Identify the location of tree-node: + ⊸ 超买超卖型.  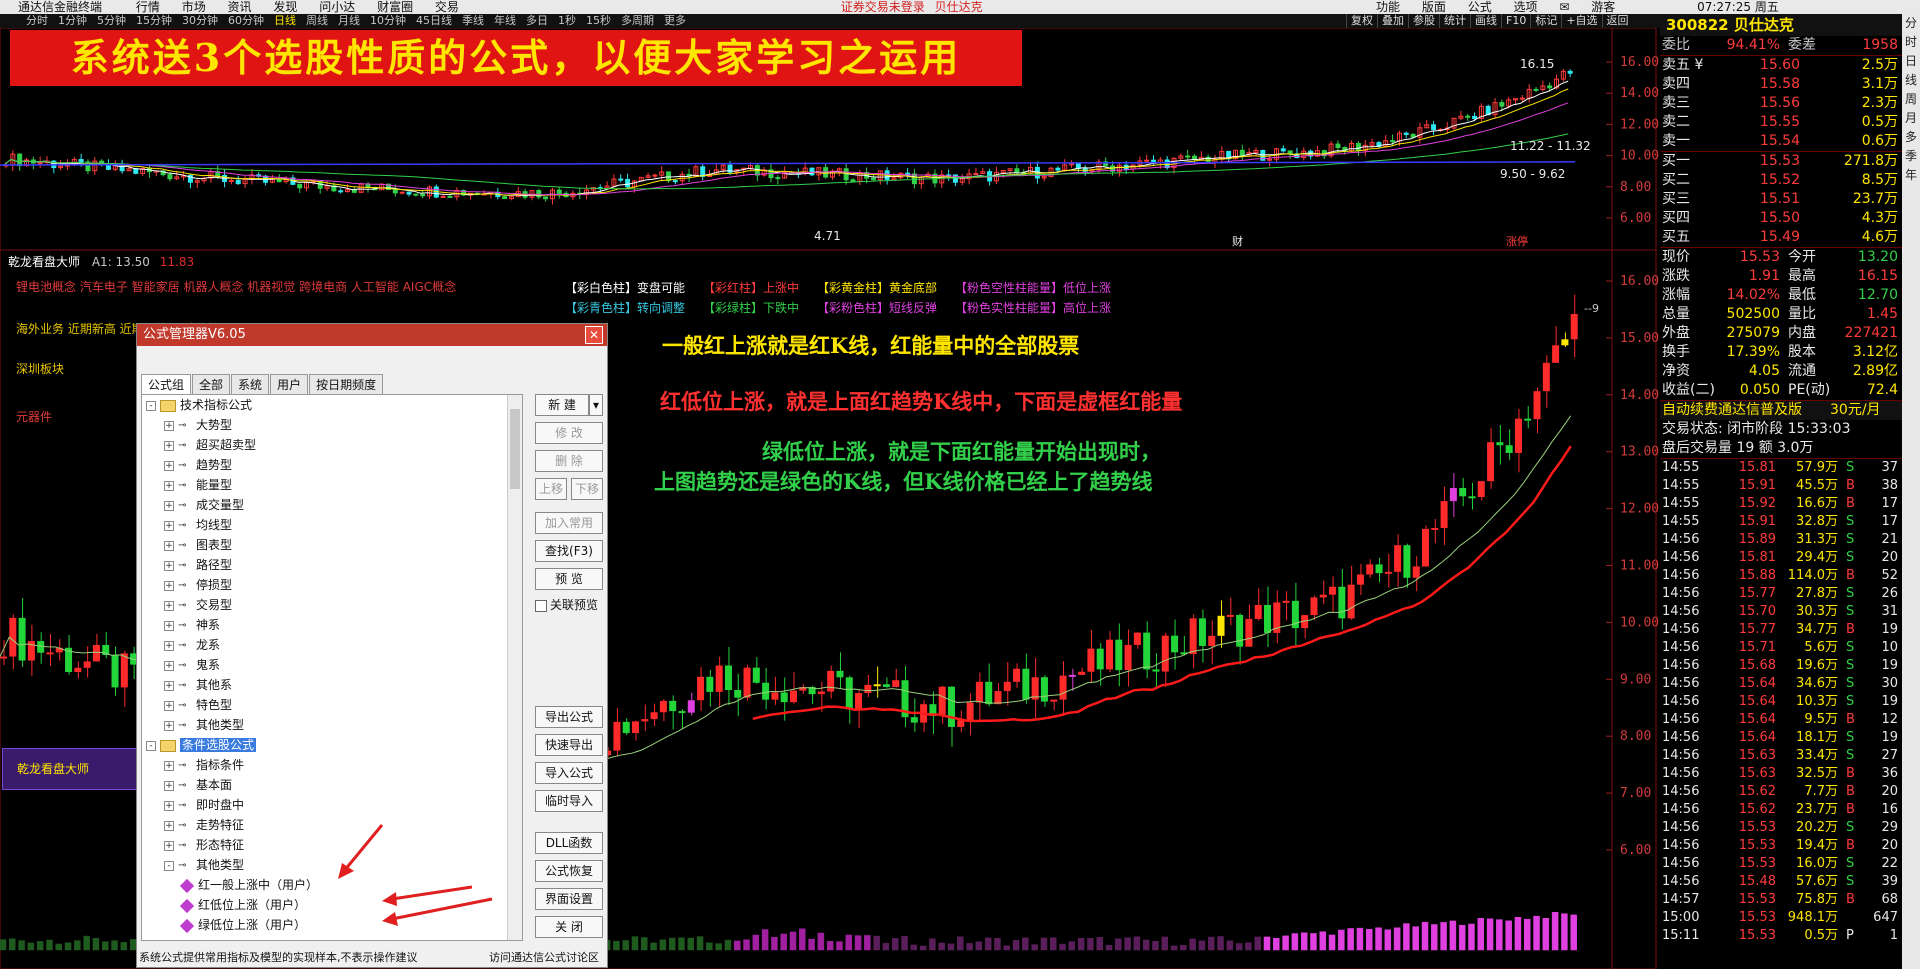
(332, 445).